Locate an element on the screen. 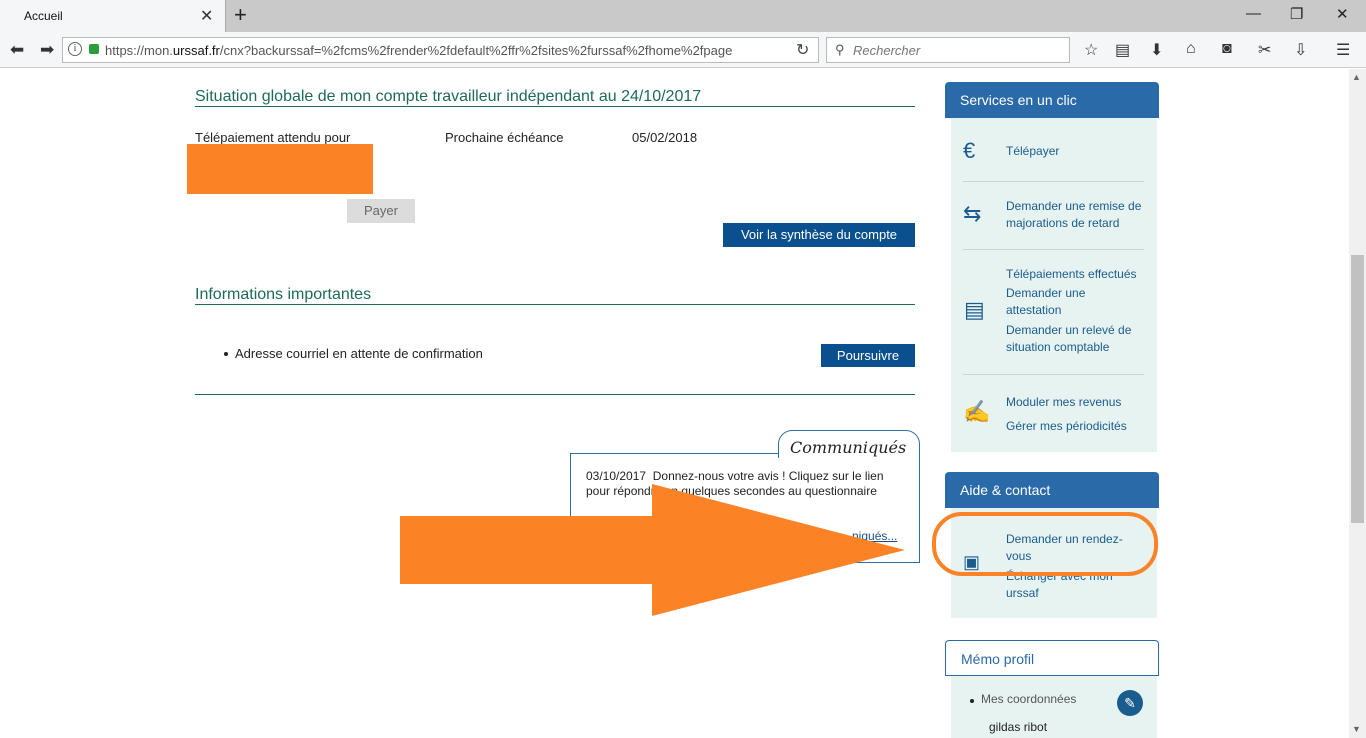  download-manager-icon: ⇩ is located at coordinates (1300, 50).